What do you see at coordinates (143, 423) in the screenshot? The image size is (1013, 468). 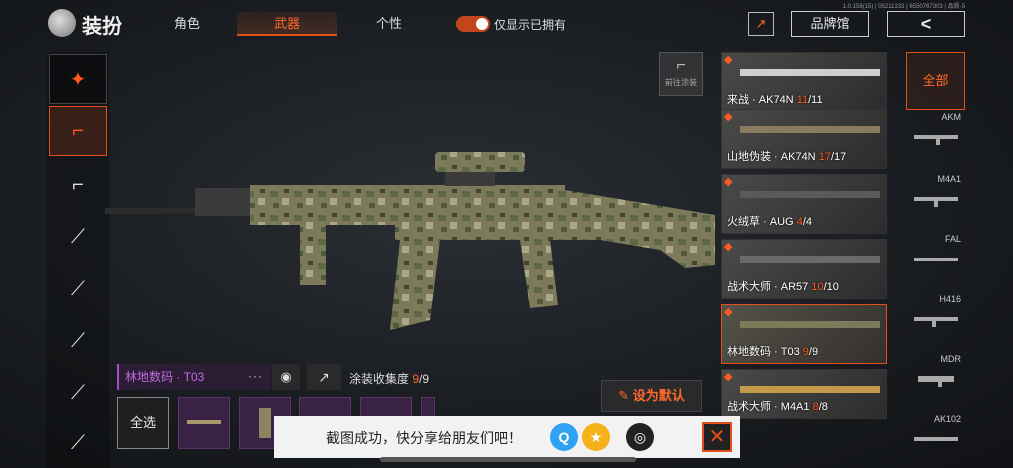 I see `select-all-button: 全选` at bounding box center [143, 423].